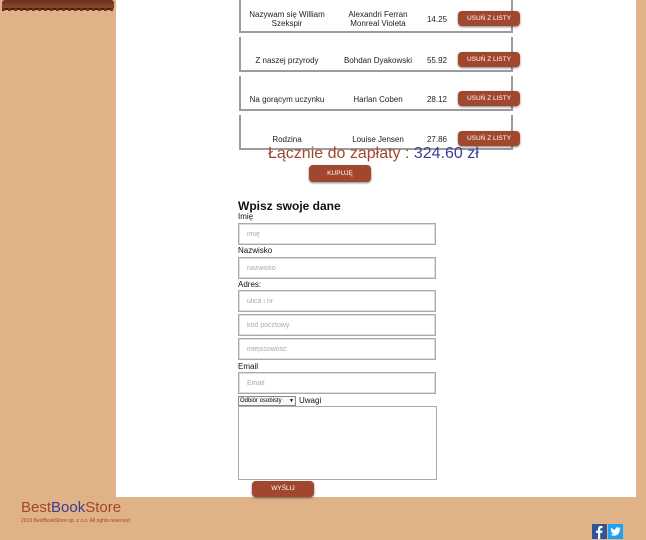 This screenshot has height=540, width=646. I want to click on twitter-icon, so click(615, 531).